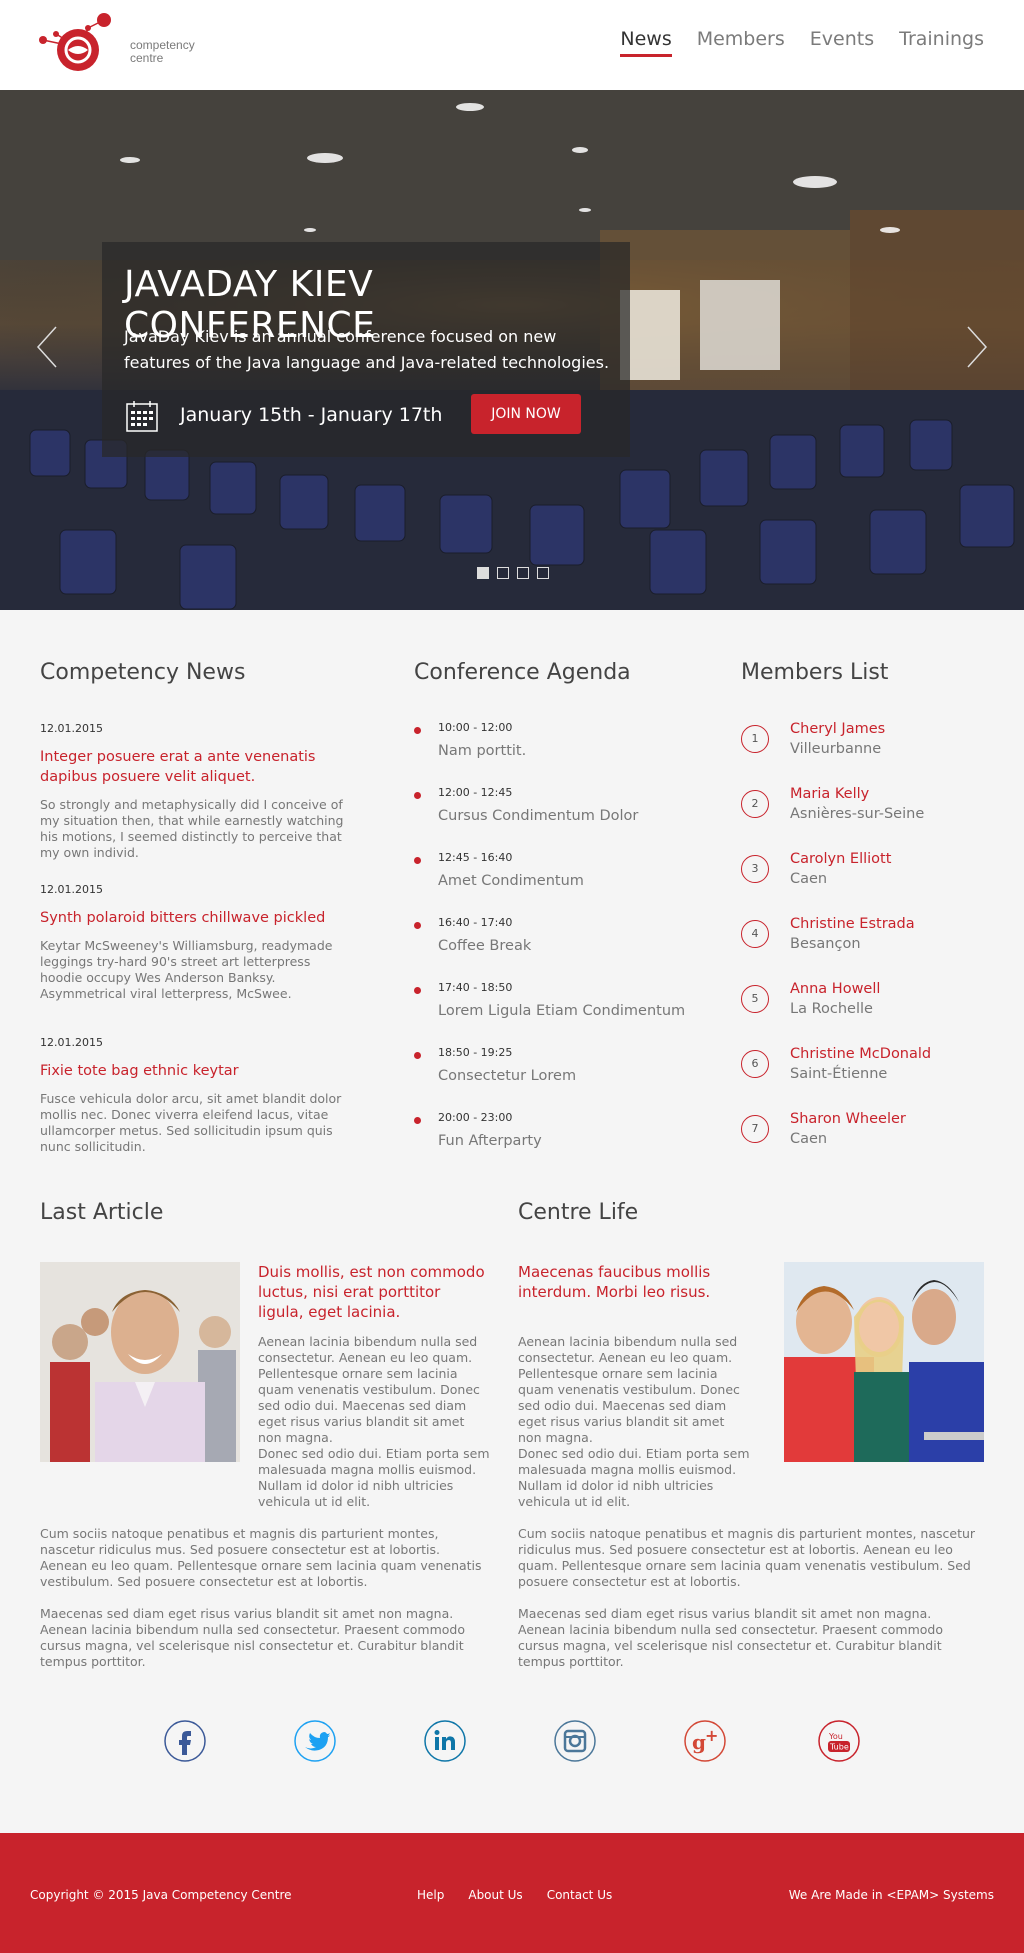 The image size is (1024, 1953). What do you see at coordinates (839, 1747) in the screenshot?
I see `svg-text: Tube` at bounding box center [839, 1747].